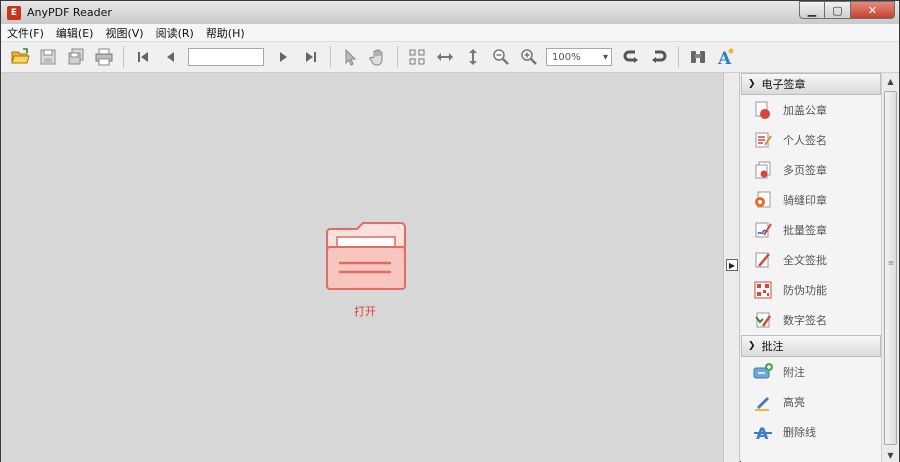  Describe the element at coordinates (25, 33) in the screenshot. I see `menu-file: 文件(F)` at that location.